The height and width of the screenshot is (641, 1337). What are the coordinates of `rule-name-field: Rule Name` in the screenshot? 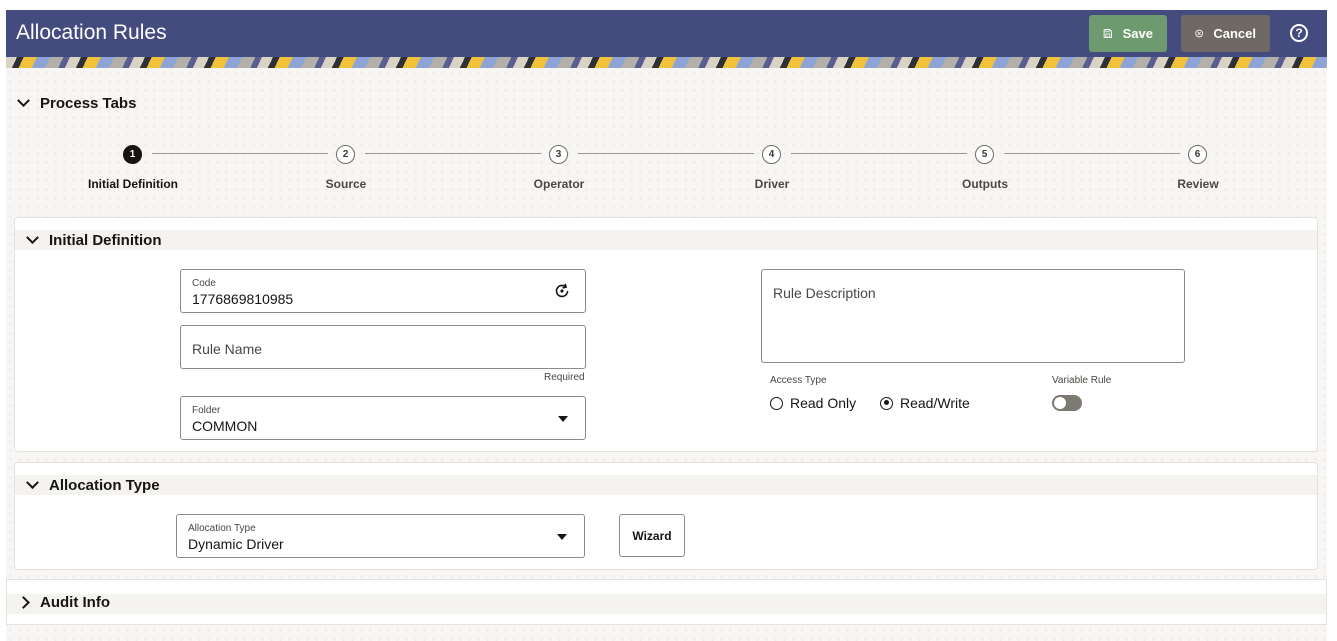 It's located at (383, 347).